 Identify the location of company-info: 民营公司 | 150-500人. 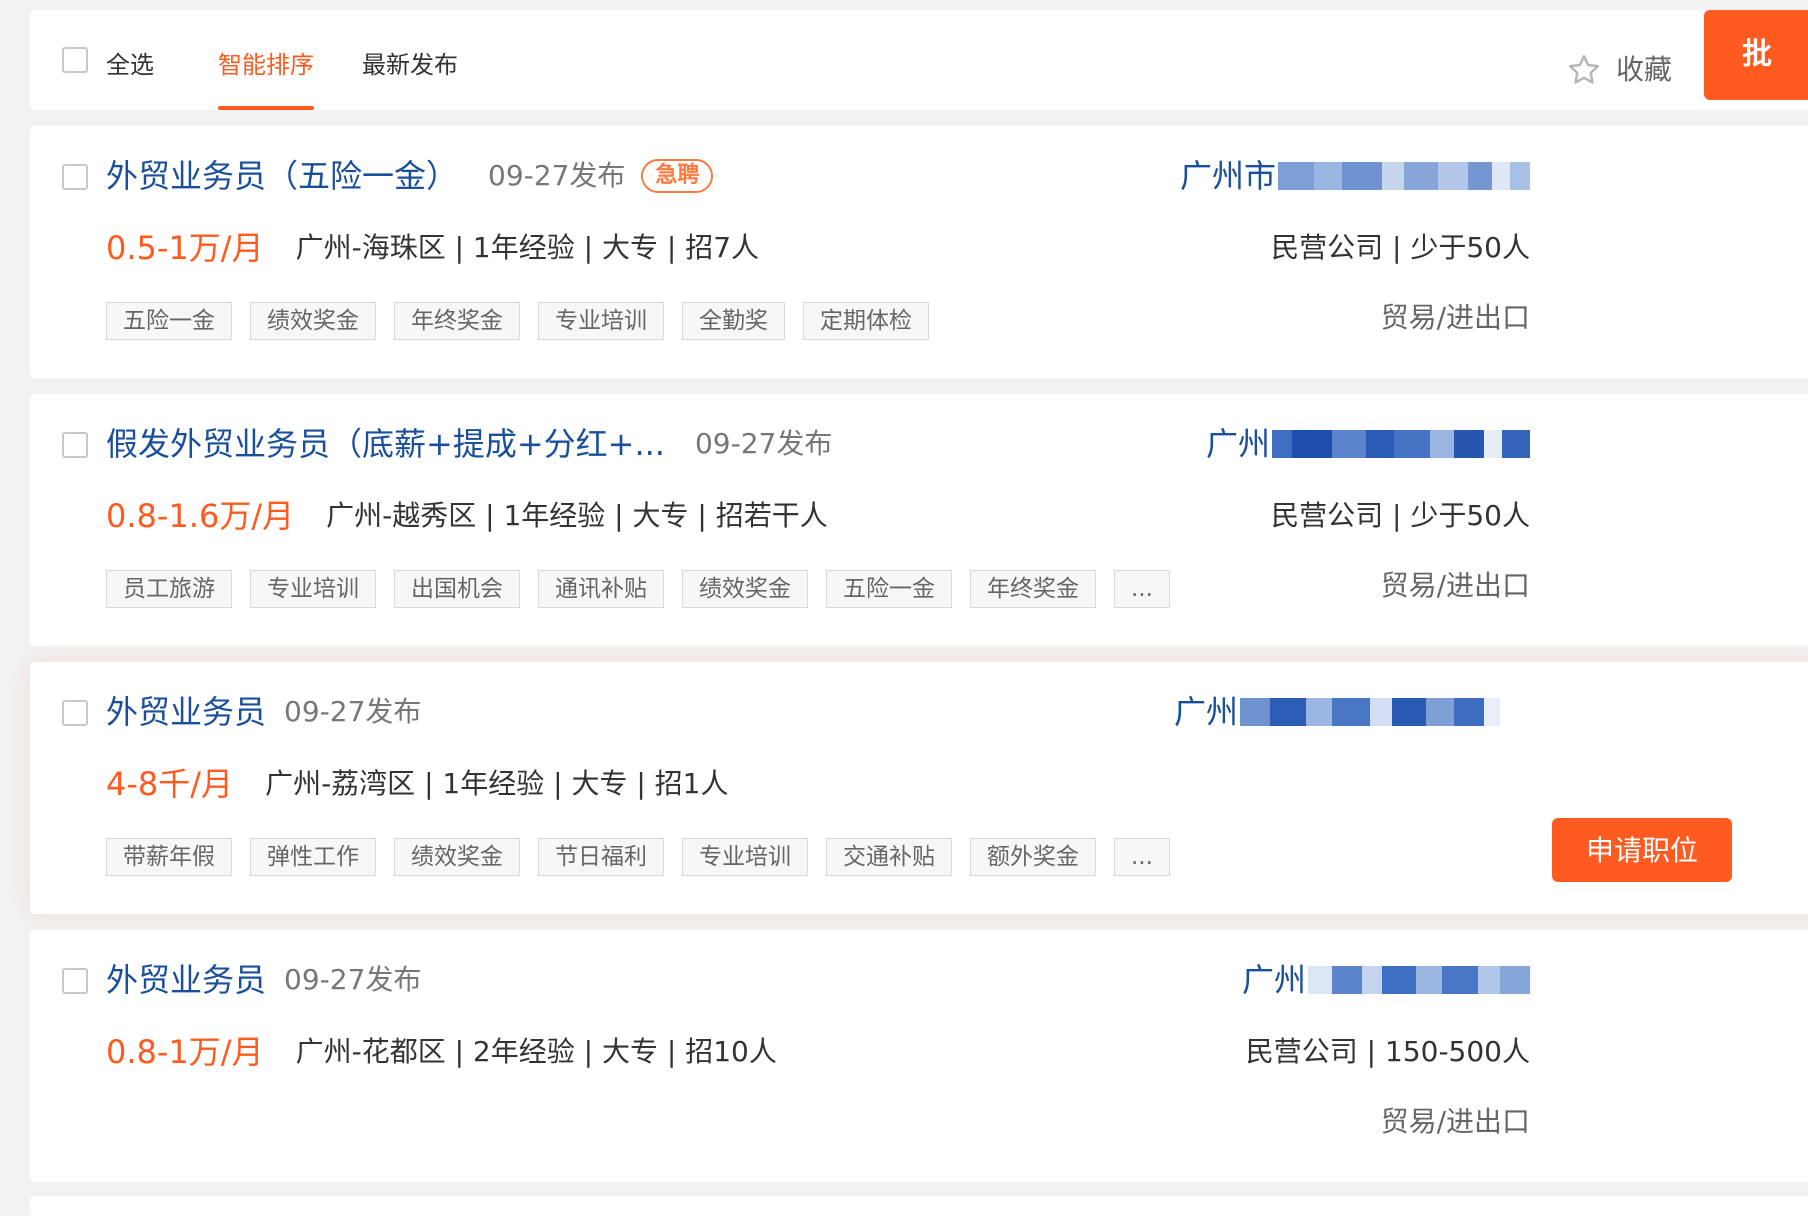
(1387, 1051).